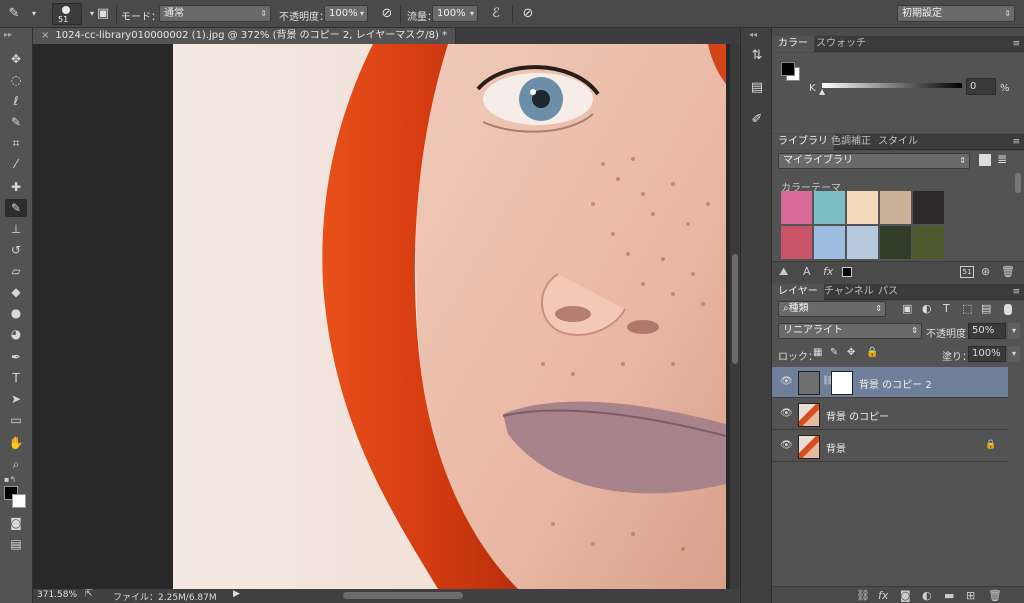  What do you see at coordinates (892, 85) in the screenshot?
I see `k-slider` at bounding box center [892, 85].